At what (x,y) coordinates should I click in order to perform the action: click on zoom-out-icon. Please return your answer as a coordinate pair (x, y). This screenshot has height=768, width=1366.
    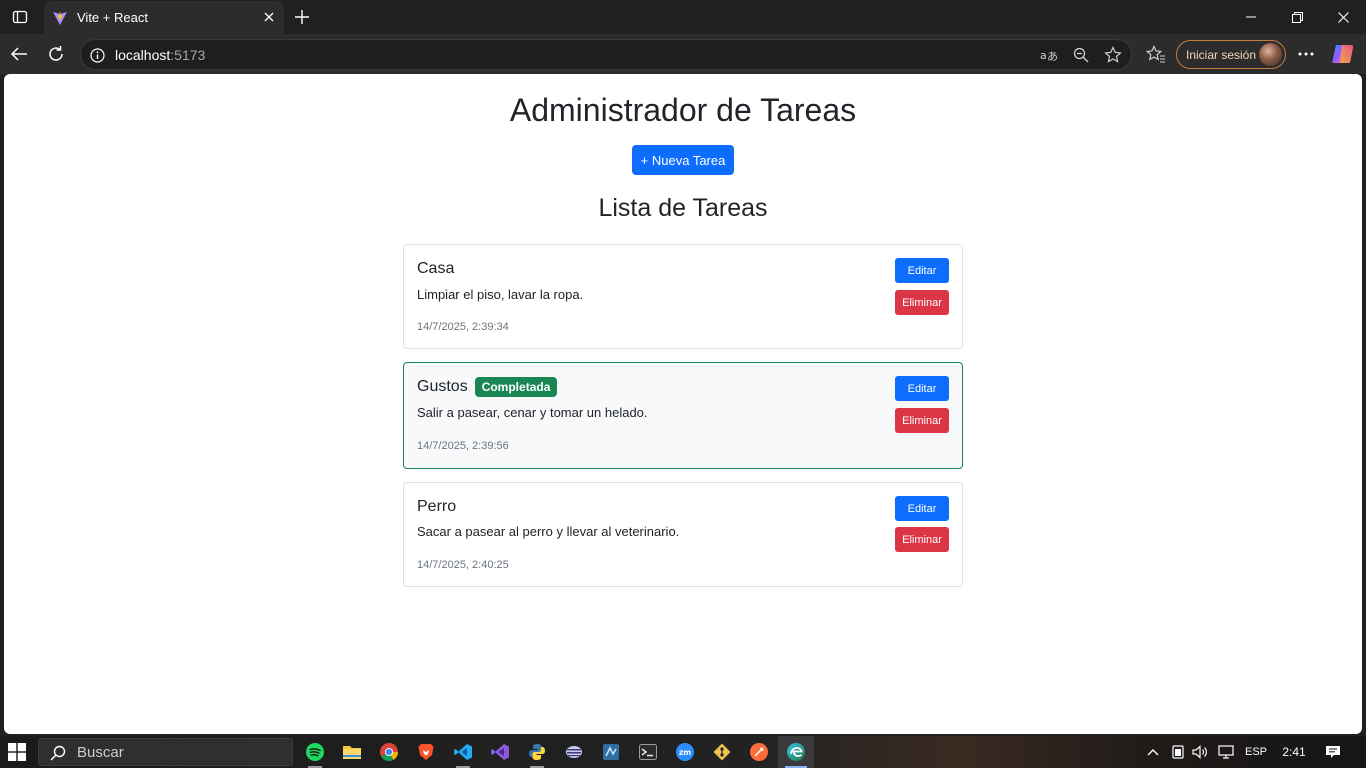
    Looking at the image, I should click on (1081, 55).